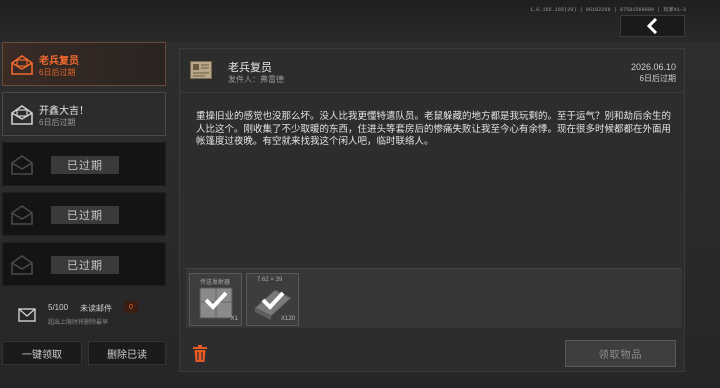  I want to click on mail-item-veteran: 老兵复员 6日后过期, so click(84, 64).